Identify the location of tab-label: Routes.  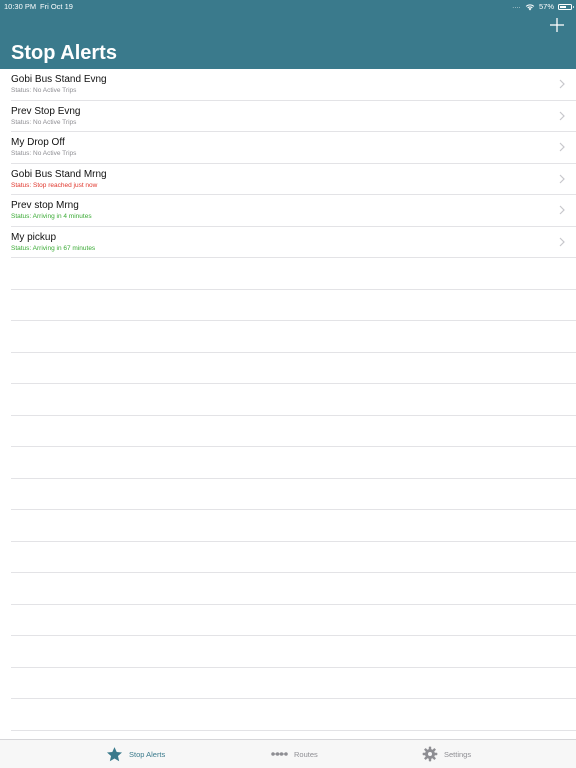
(306, 754).